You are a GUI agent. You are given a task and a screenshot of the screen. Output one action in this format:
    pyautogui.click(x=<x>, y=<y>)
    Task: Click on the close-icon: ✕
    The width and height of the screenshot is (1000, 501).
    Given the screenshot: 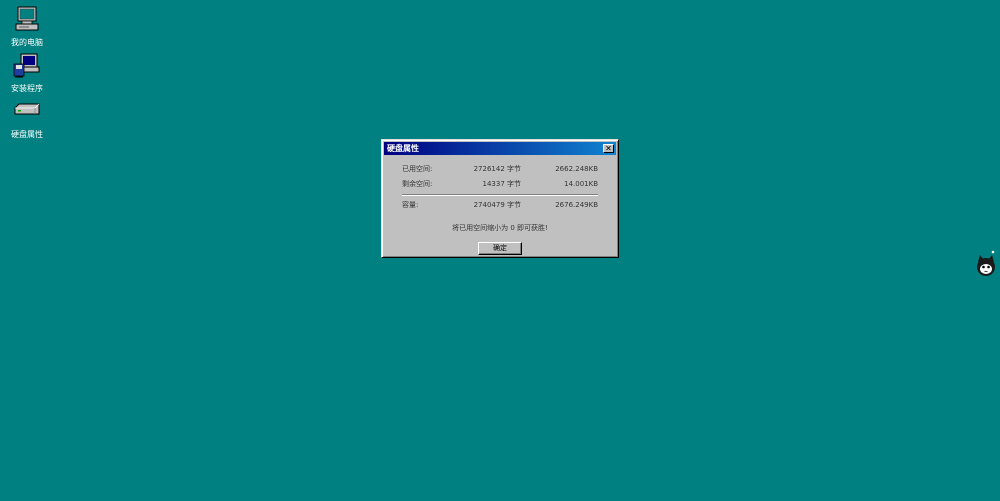 What is the action you would take?
    pyautogui.click(x=608, y=148)
    